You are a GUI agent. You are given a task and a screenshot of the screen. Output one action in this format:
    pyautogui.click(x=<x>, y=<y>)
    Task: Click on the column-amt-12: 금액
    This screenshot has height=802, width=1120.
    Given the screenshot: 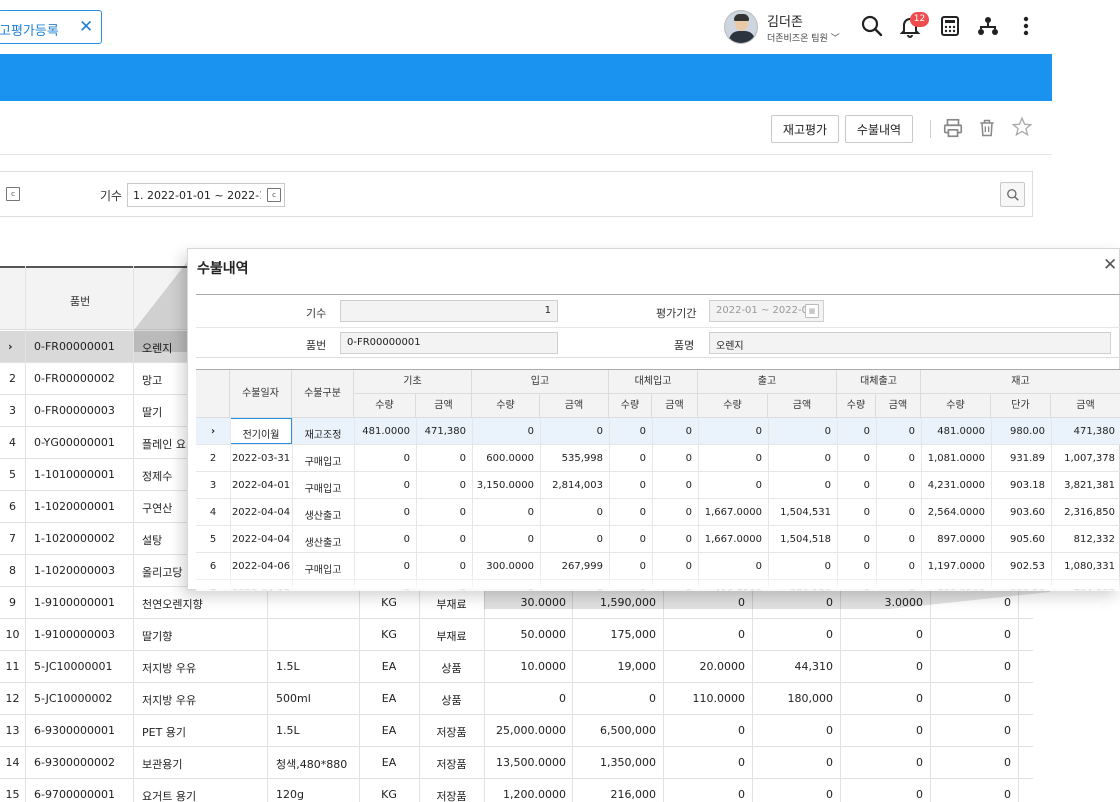 What is the action you would take?
    pyautogui.click(x=1085, y=406)
    